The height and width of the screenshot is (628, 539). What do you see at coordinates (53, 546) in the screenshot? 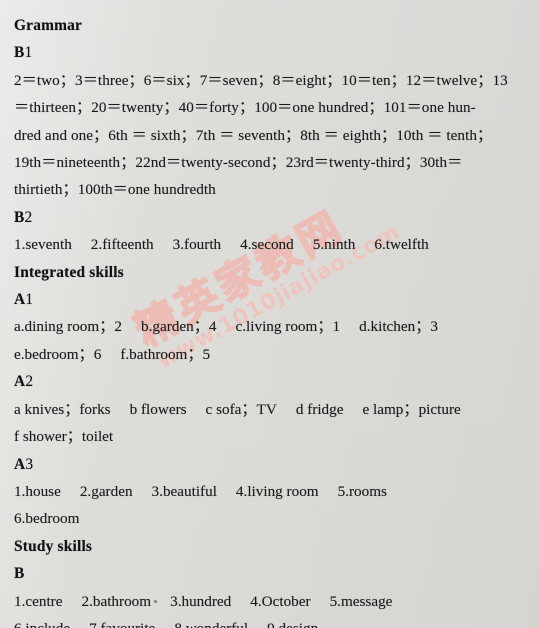
I see `section-heading-study-skills: Study skills` at bounding box center [53, 546].